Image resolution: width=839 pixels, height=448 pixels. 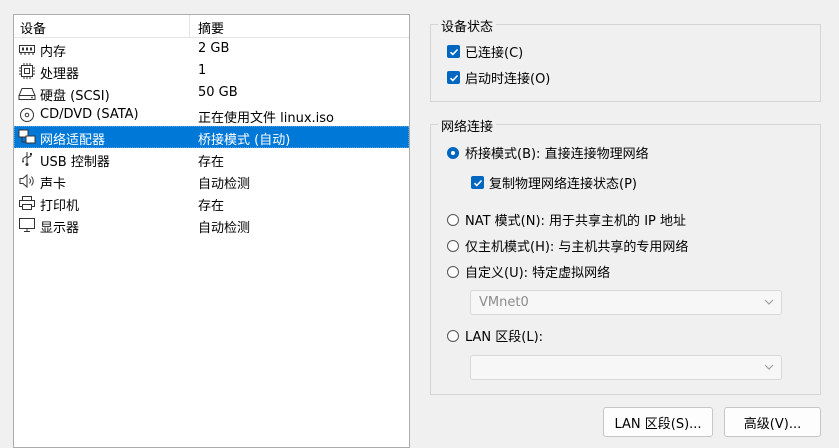 I want to click on processor-icon, so click(x=27, y=71).